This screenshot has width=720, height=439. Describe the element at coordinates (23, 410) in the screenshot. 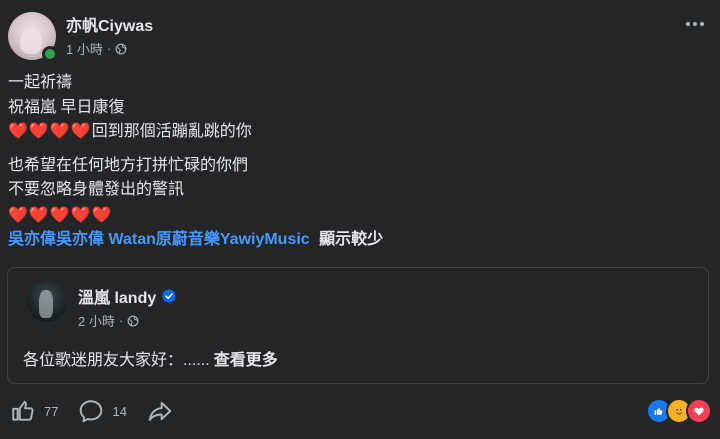

I see `thumbs-up-icon` at that location.